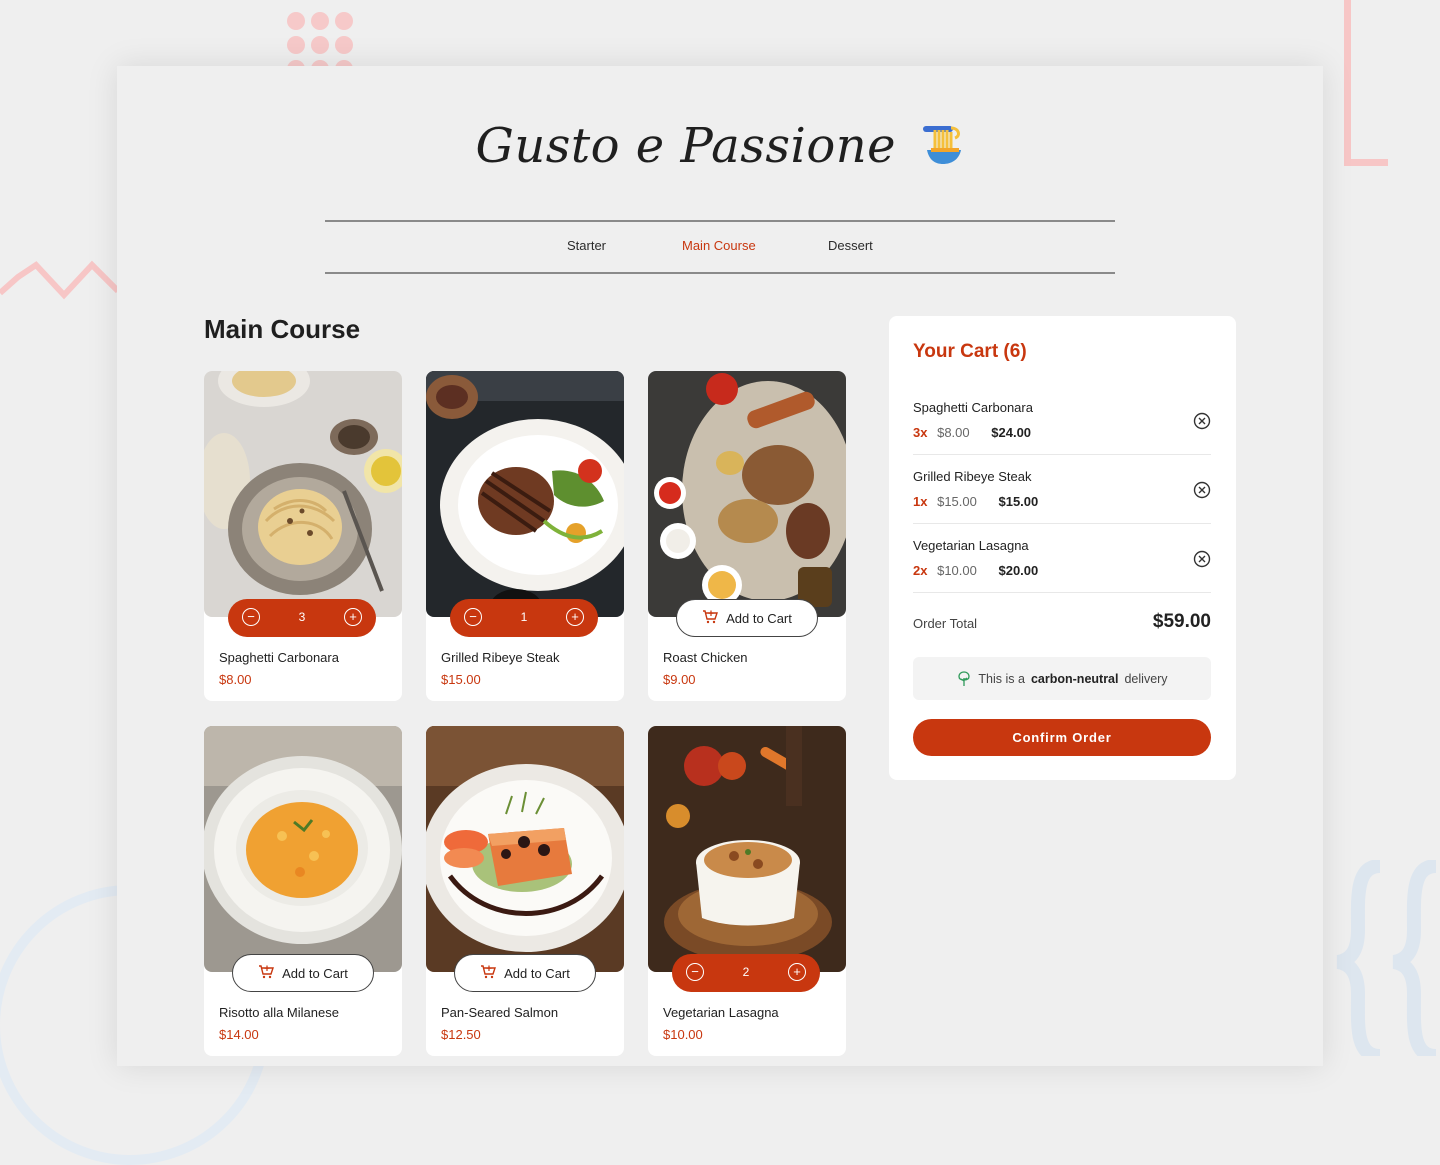 This screenshot has width=1440, height=1165. I want to click on eco-highlight: carbon-neutral, so click(1074, 678).